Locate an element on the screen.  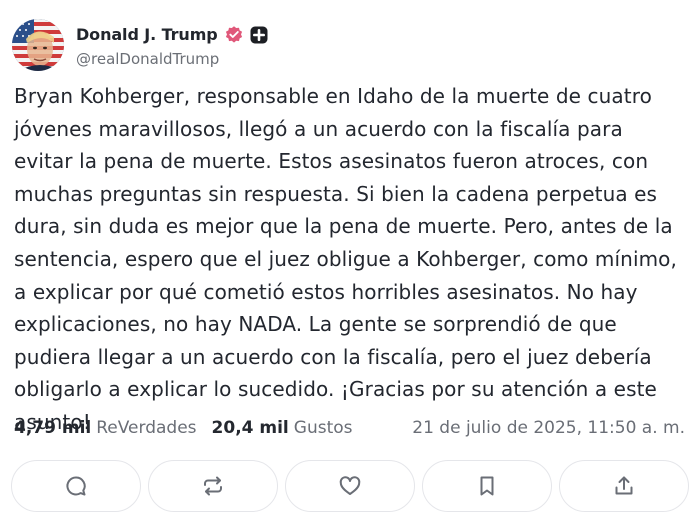
heart-icon is located at coordinates (350, 486).